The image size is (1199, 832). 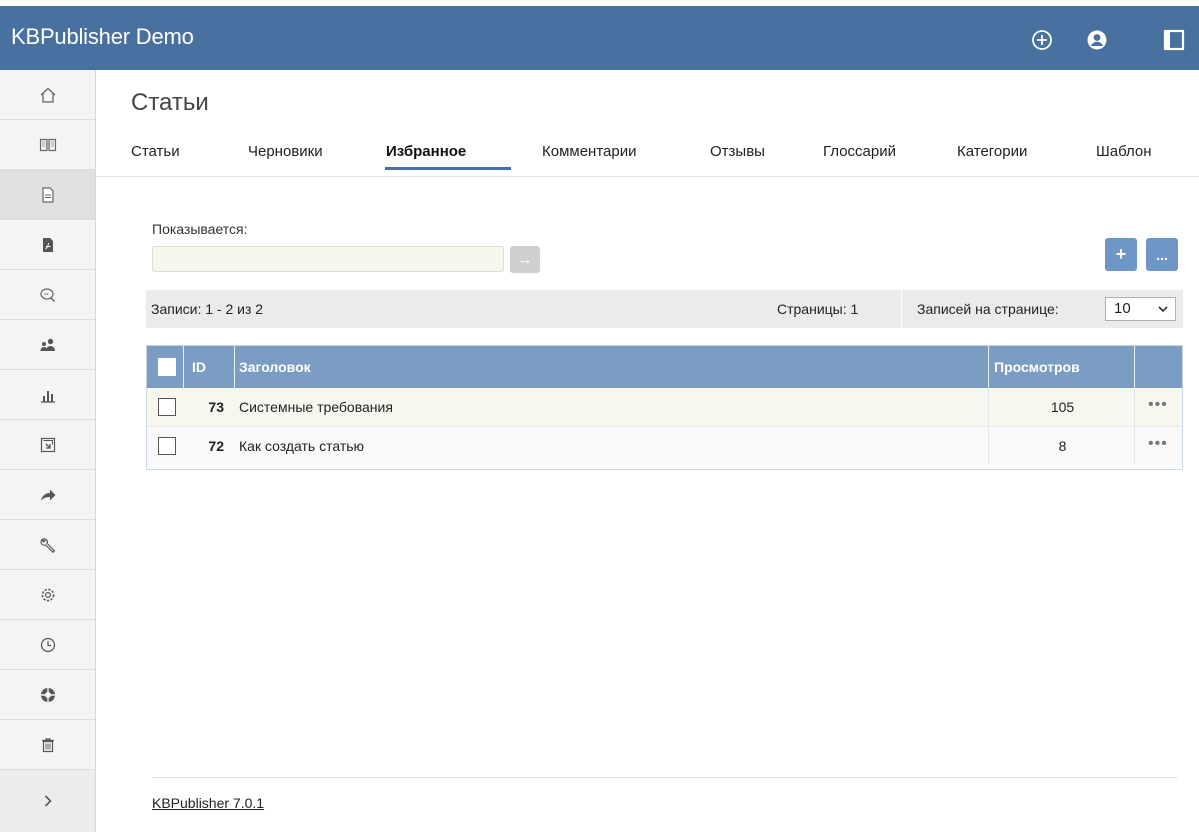 I want to click on pdf-file-icon, so click(x=47, y=244).